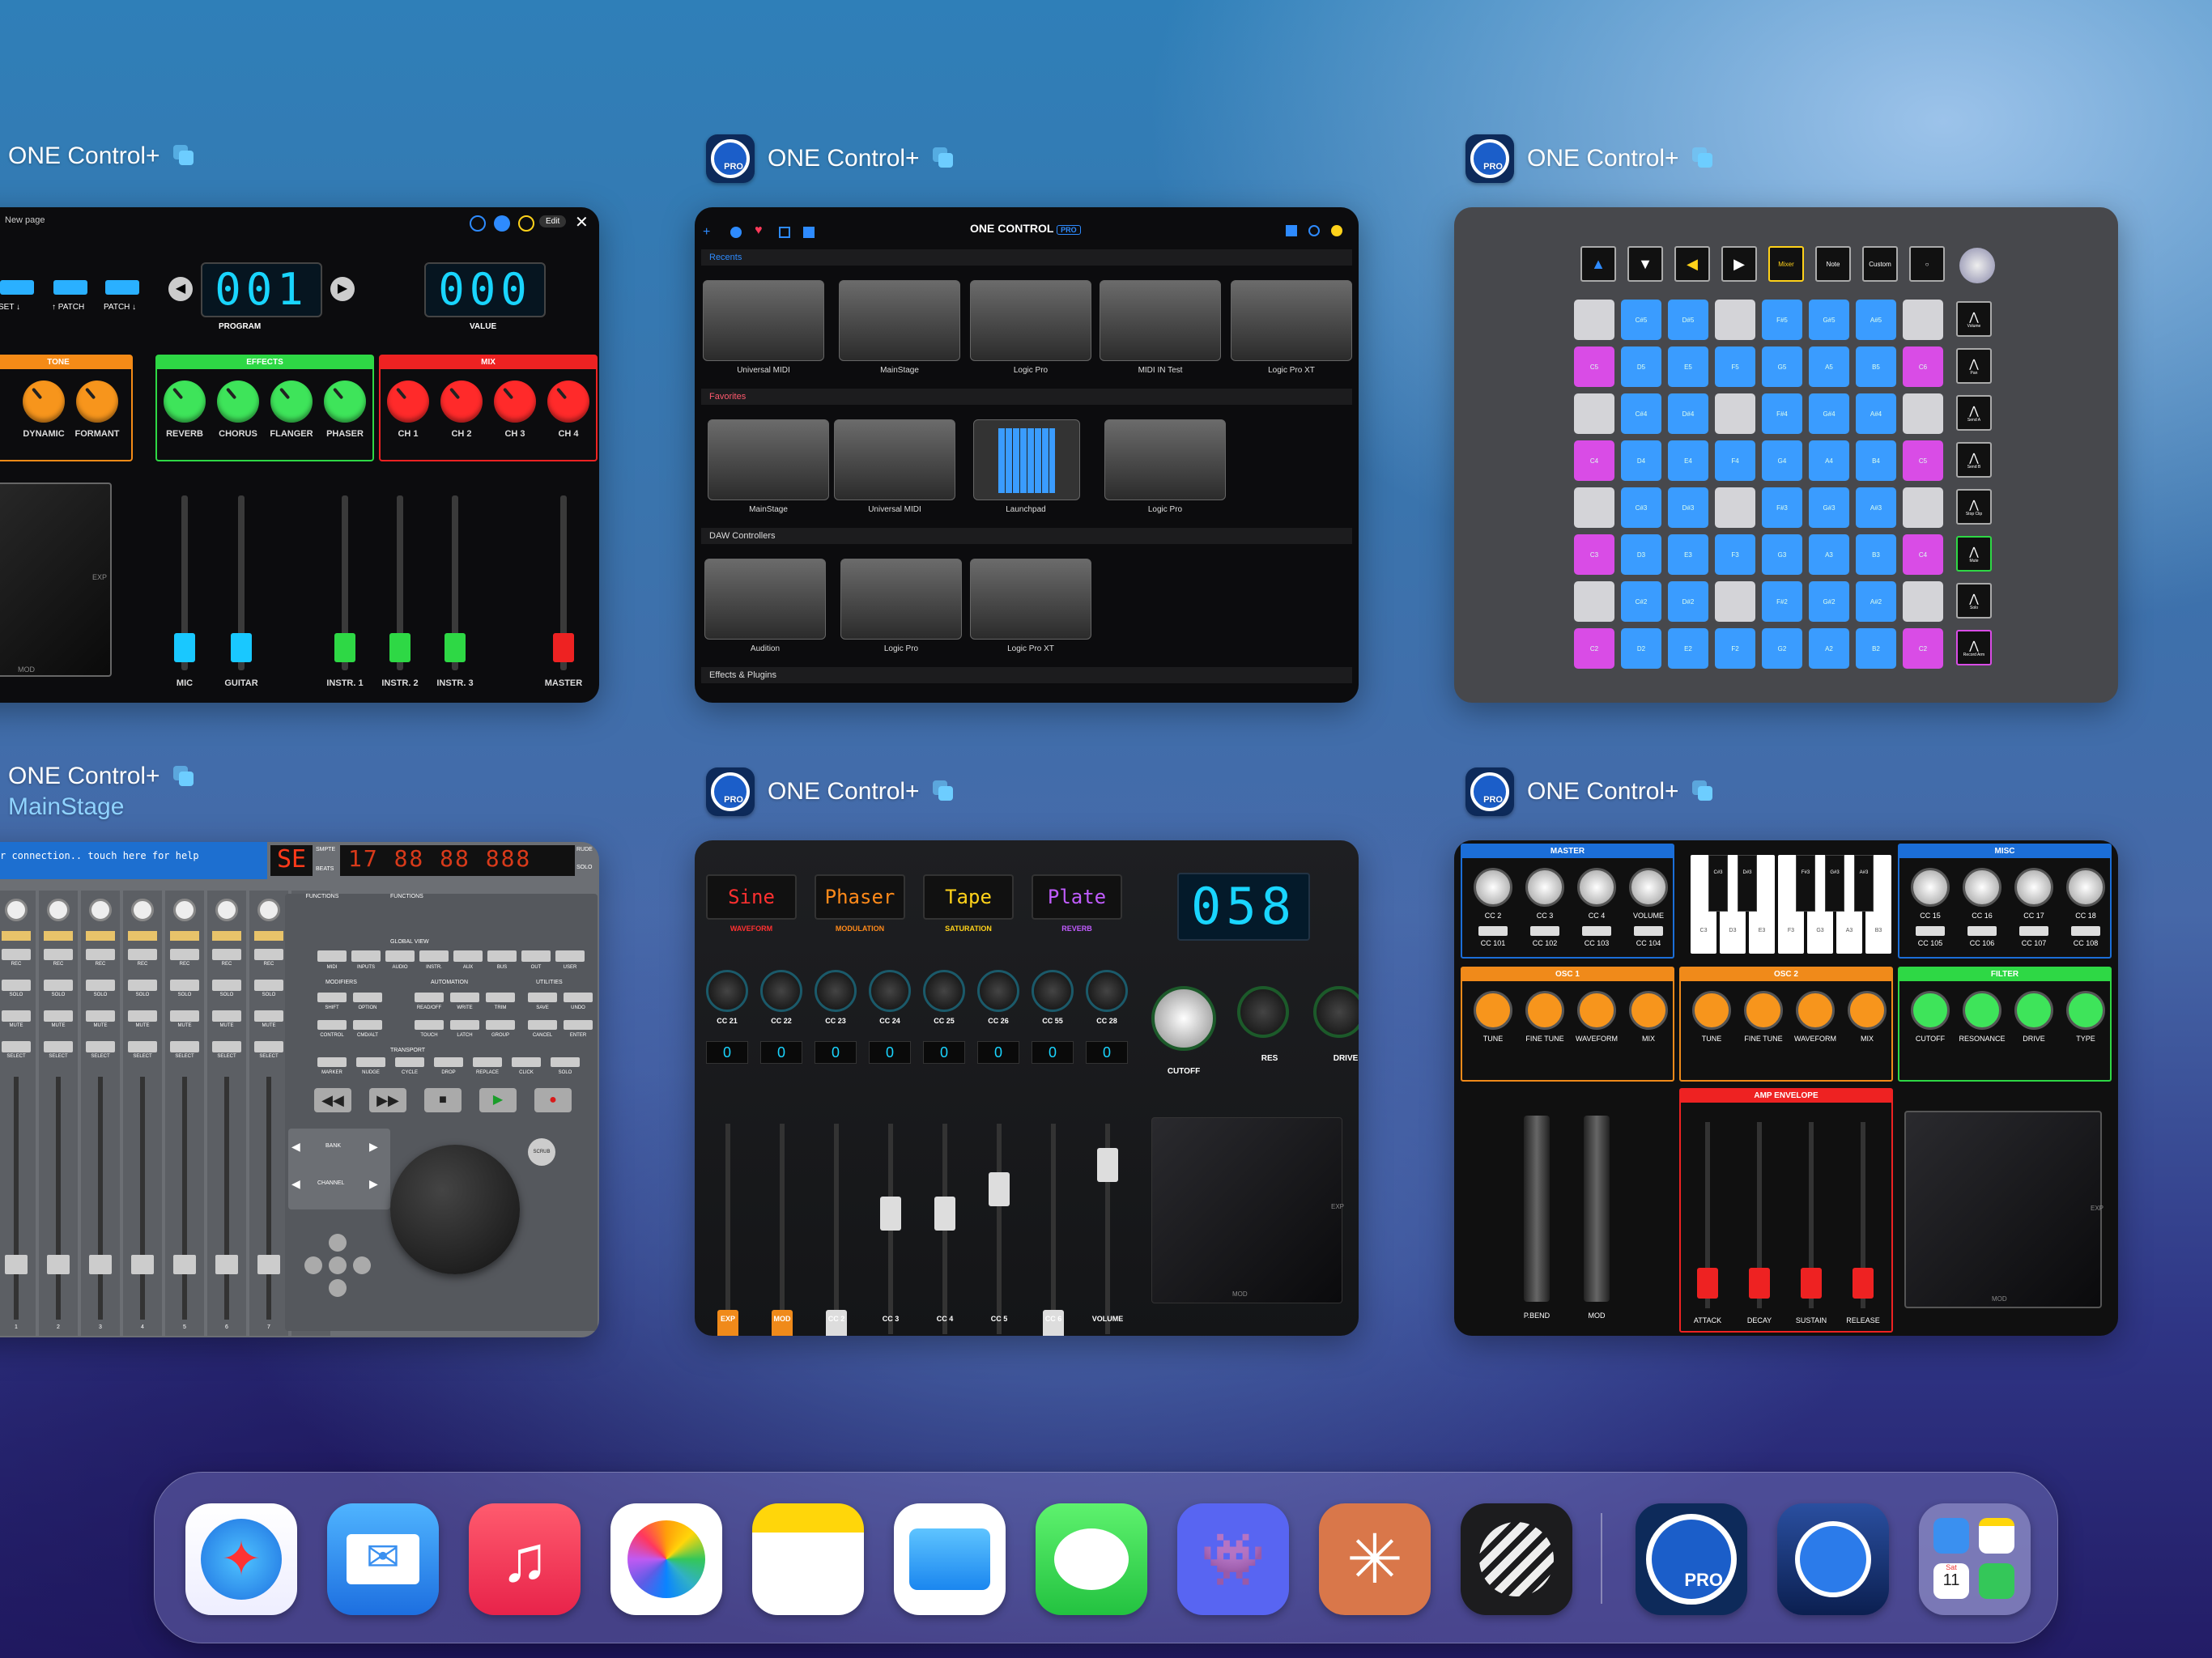 The height and width of the screenshot is (1658, 2212). Describe the element at coordinates (1641, 366) in the screenshot. I see `pad-1-1: D5` at that location.